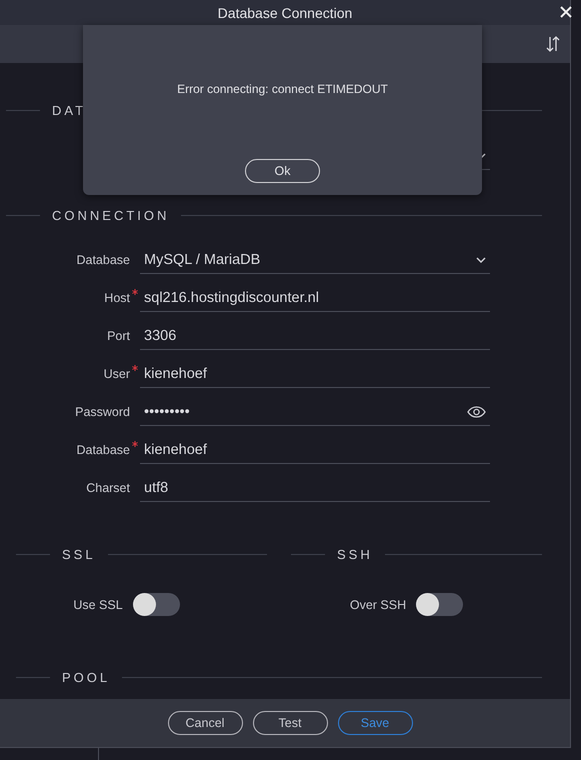  What do you see at coordinates (205, 723) in the screenshot?
I see `dialog-button: Cancel` at bounding box center [205, 723].